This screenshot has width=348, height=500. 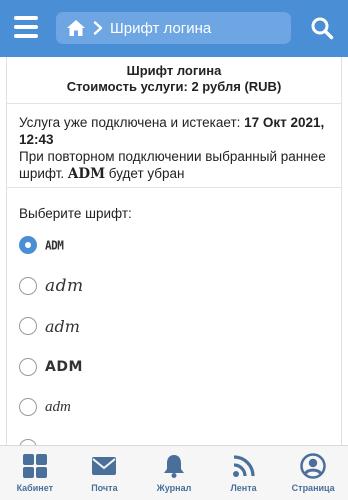 I want to click on user-icon, so click(x=313, y=466).